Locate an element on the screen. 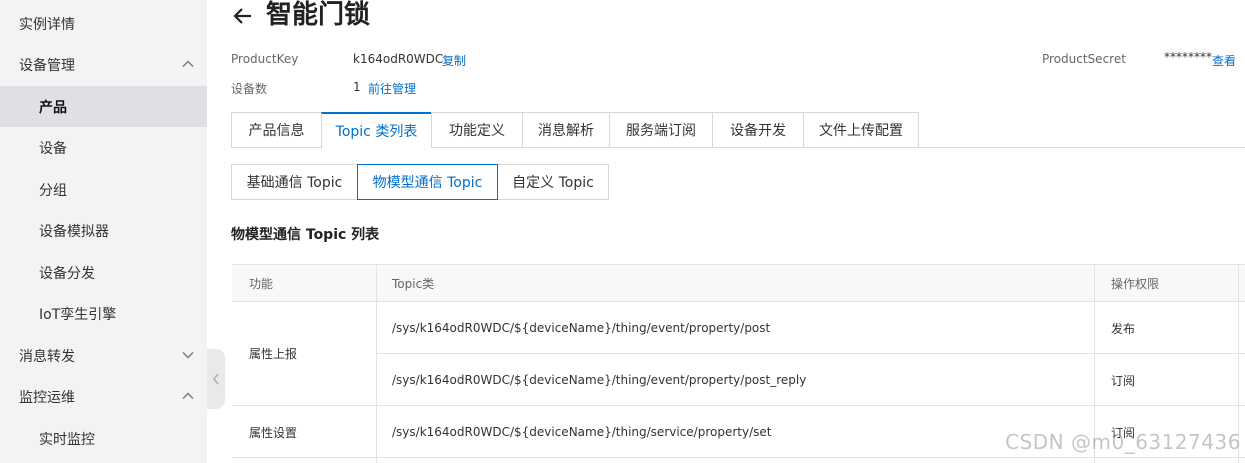 The image size is (1245, 463). table-cell-function: 属性设置 is located at coordinates (273, 432).